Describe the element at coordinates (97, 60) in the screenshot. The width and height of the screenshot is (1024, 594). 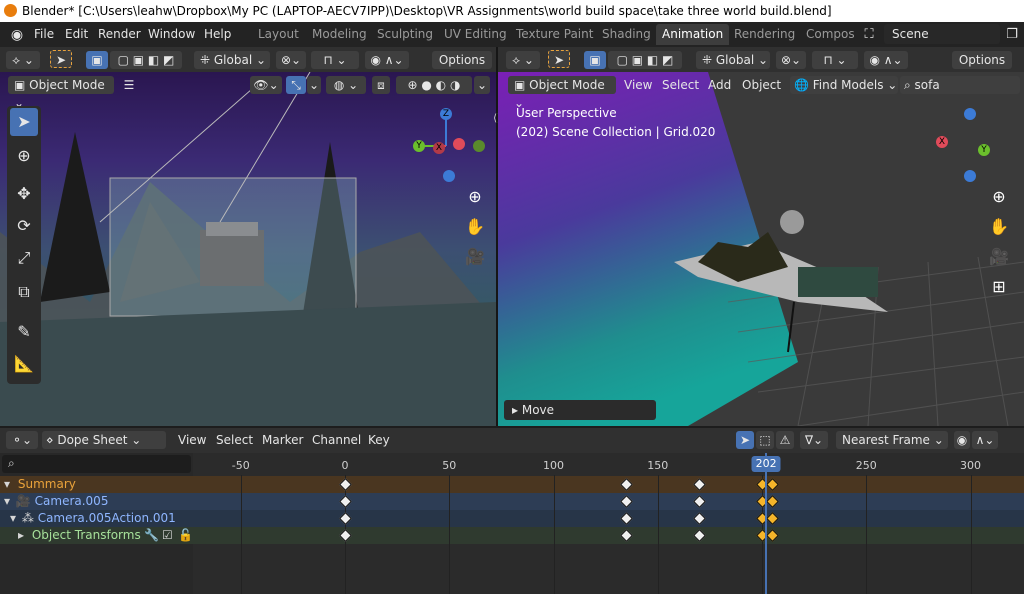
I see `select-box-mode-icon: ▣` at that location.